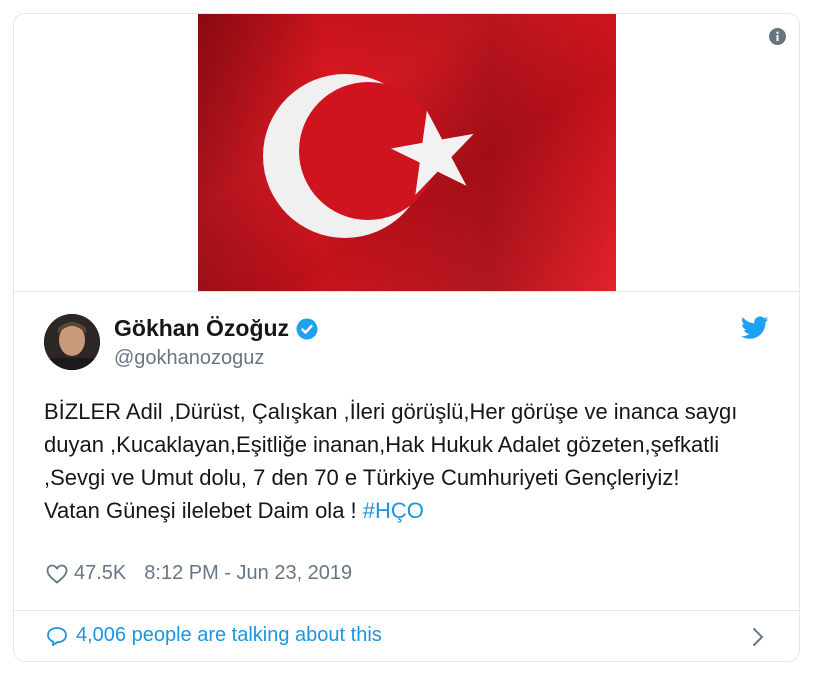 The height and width of the screenshot is (678, 820). I want to click on info-icon, so click(777, 36).